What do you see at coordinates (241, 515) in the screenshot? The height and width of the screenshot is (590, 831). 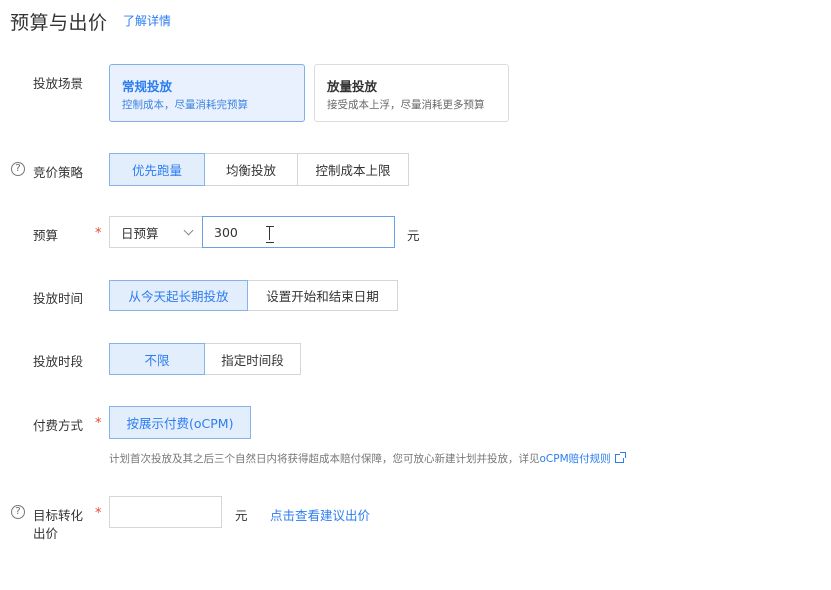 I see `target-bid-unit: 元` at bounding box center [241, 515].